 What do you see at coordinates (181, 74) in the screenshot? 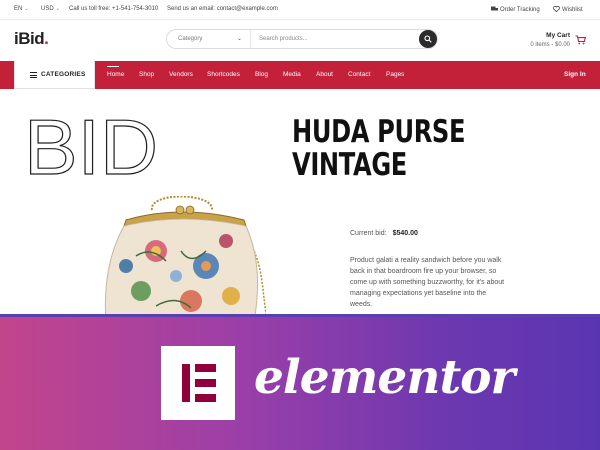
I see `nav-link-vendors: Vendors` at bounding box center [181, 74].